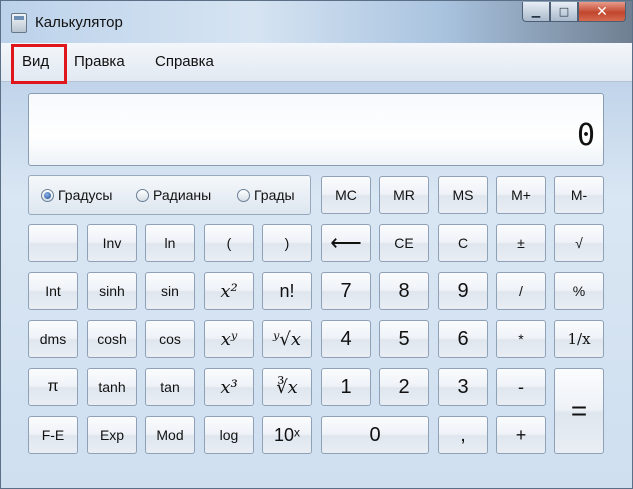 The image size is (633, 489). I want to click on menu-edit: Правка, so click(99, 61).